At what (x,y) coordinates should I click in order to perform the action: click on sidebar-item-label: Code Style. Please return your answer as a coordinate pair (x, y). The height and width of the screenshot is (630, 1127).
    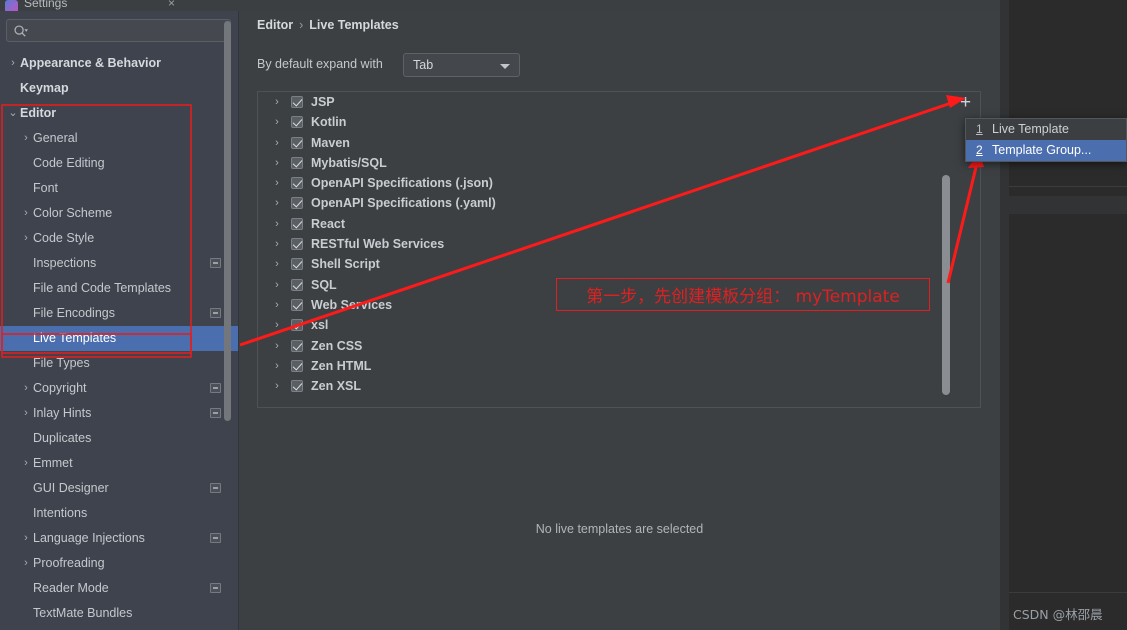
    Looking at the image, I should click on (64, 238).